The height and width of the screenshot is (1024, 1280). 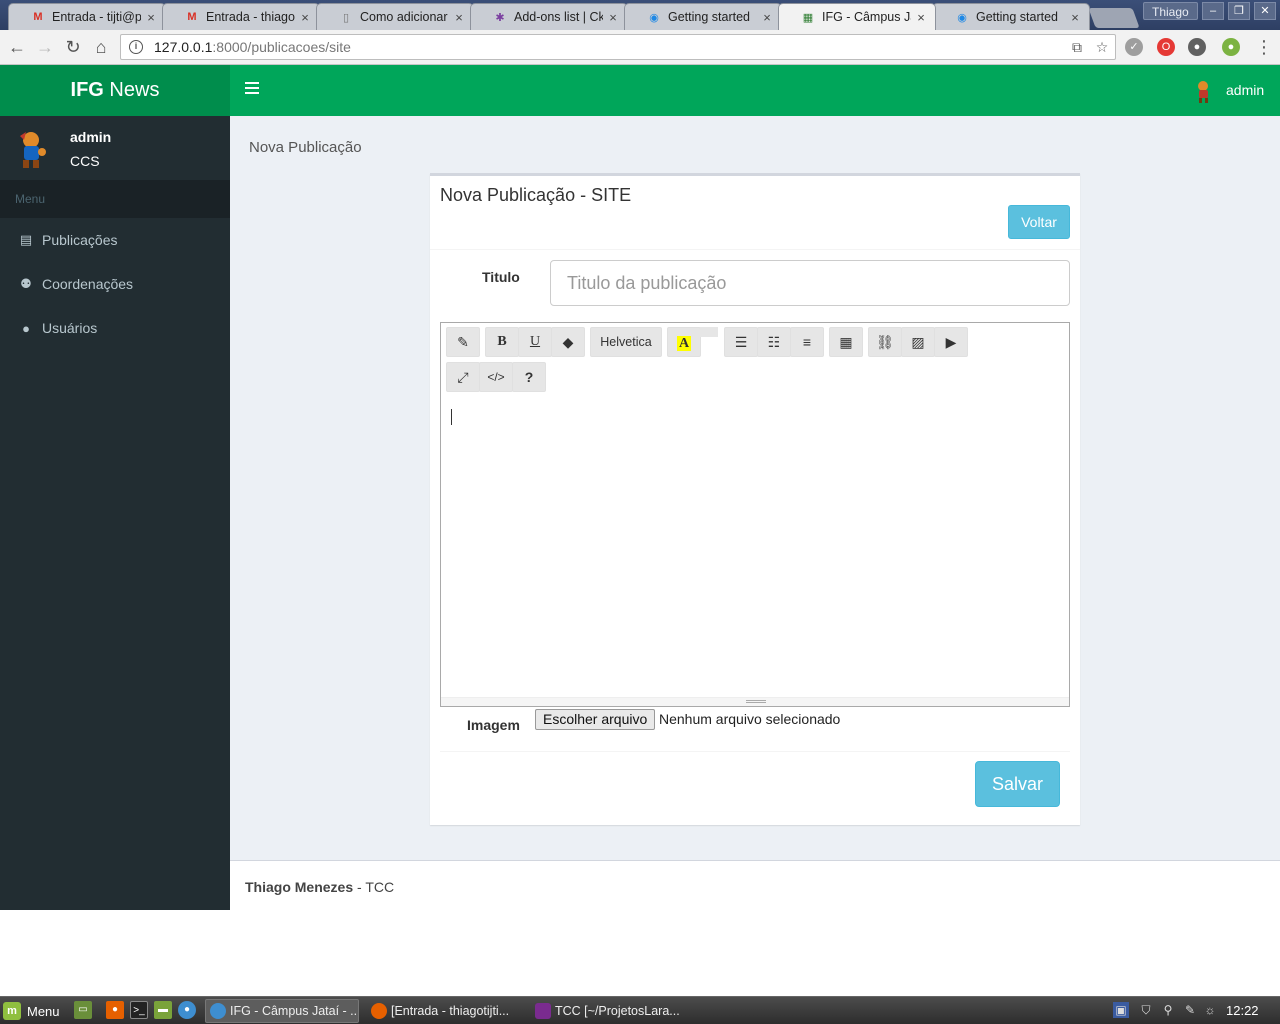 I want to click on maximize-icon: ❐, so click(x=1239, y=11).